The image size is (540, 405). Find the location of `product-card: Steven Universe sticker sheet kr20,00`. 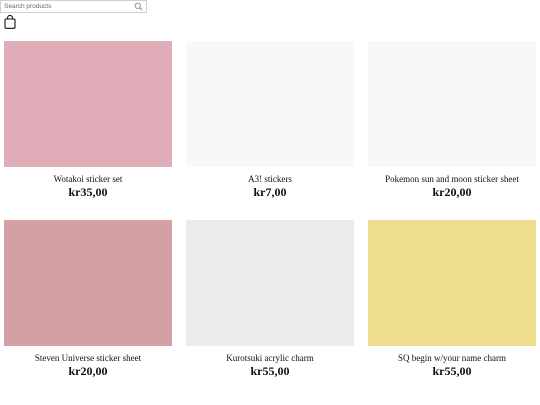

product-card: Steven Universe sticker sheet kr20,00 is located at coordinates (88, 299).